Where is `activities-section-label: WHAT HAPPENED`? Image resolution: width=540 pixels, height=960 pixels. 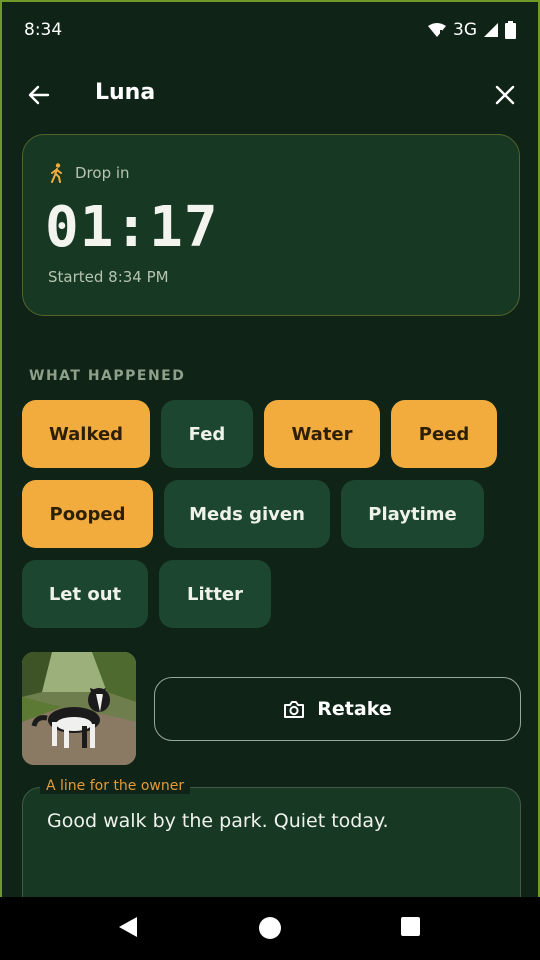 activities-section-label: WHAT HAPPENED is located at coordinates (107, 376).